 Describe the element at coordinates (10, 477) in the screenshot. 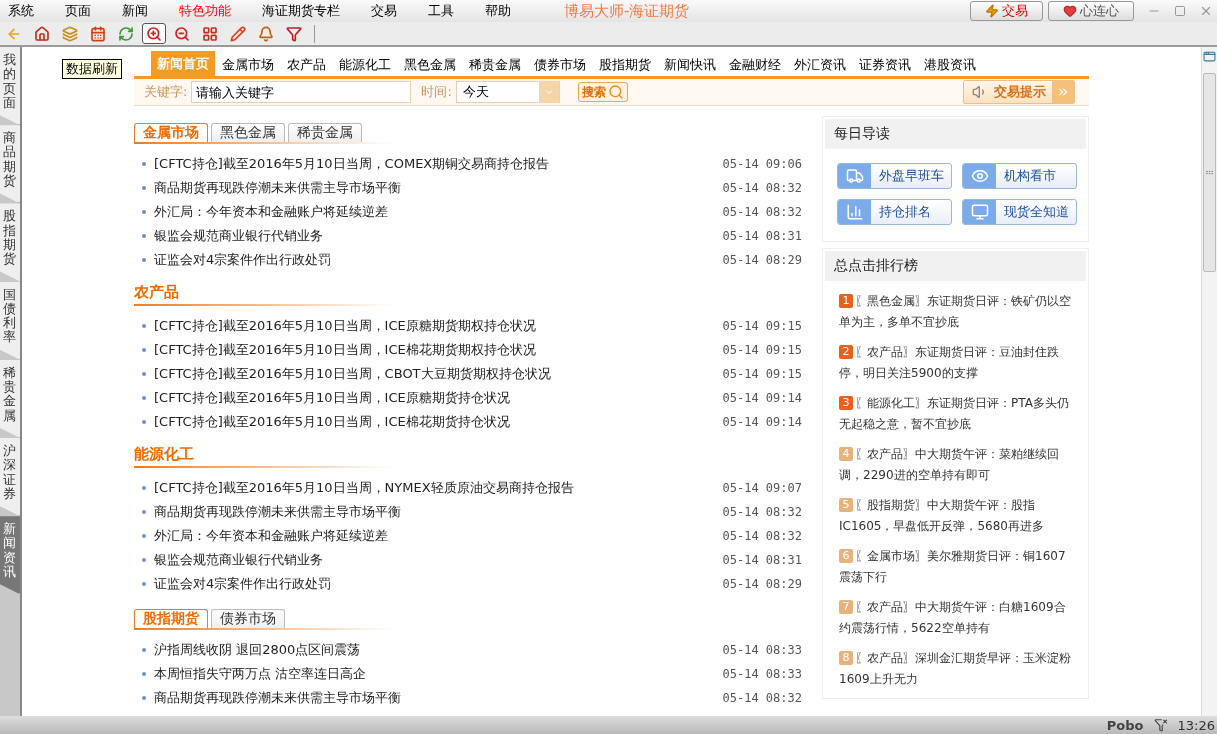

I see `sidebar-tab: 沪深证券` at that location.